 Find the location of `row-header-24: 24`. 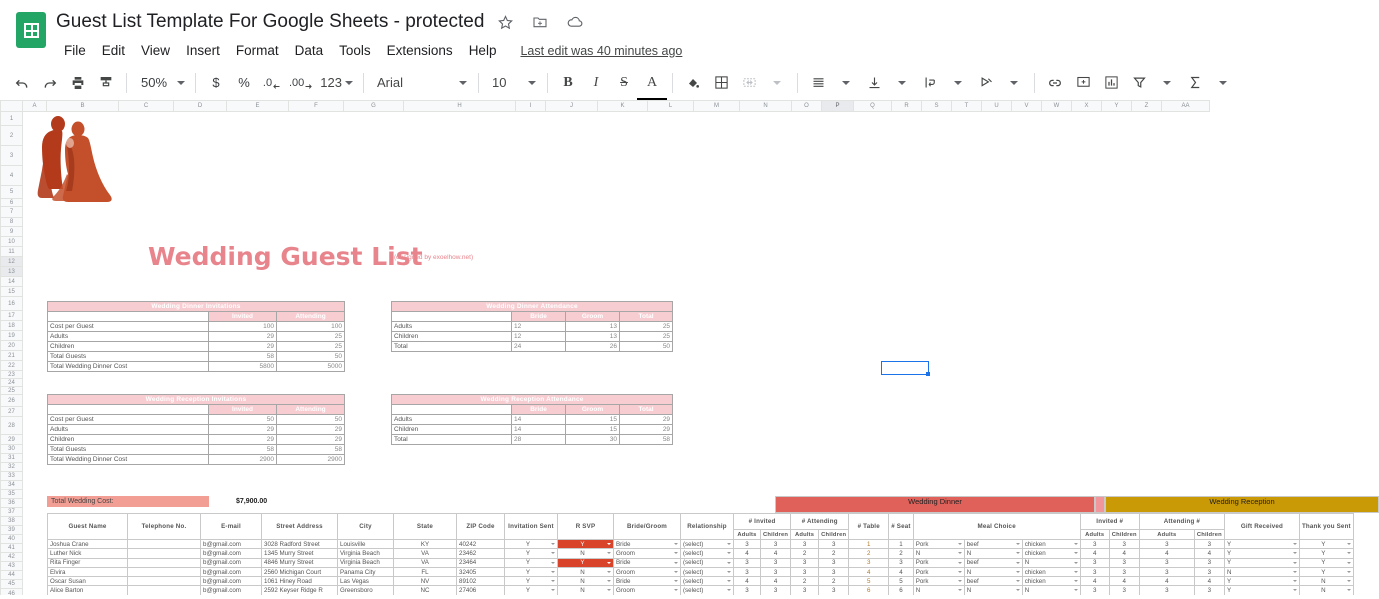

row-header-24: 24 is located at coordinates (11, 382).